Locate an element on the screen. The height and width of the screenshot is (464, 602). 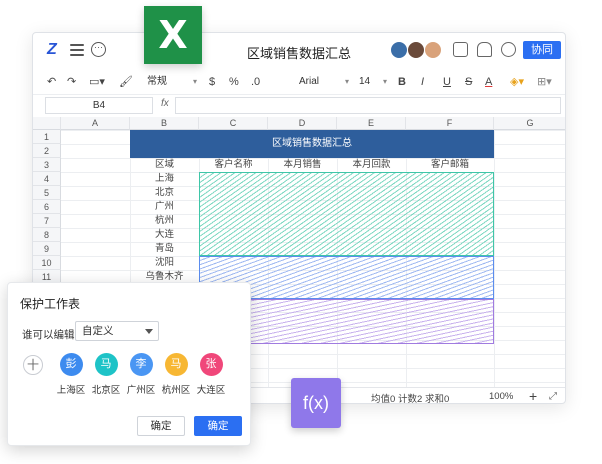
column-header: C is located at coordinates (233, 123).